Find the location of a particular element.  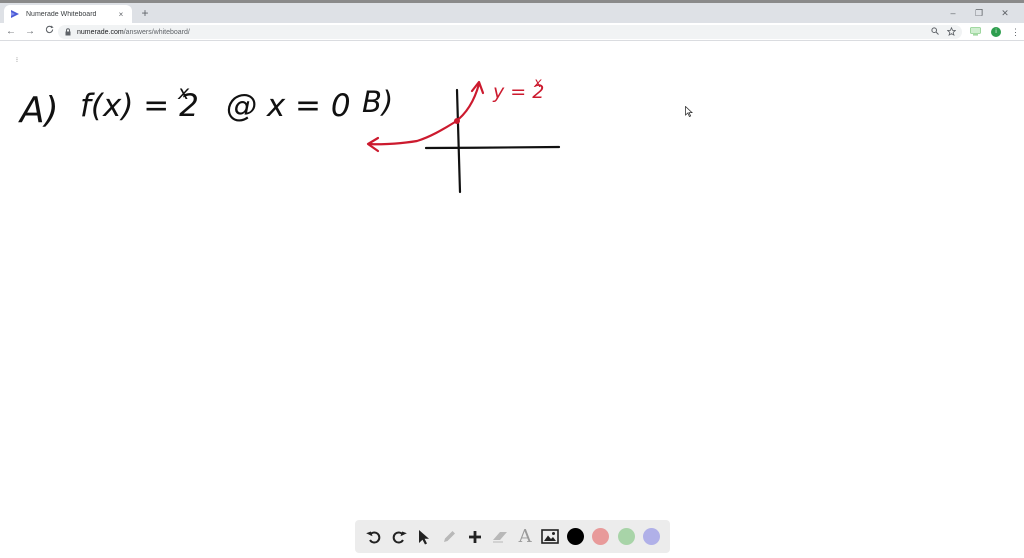

color-green-swatch is located at coordinates (626, 536).